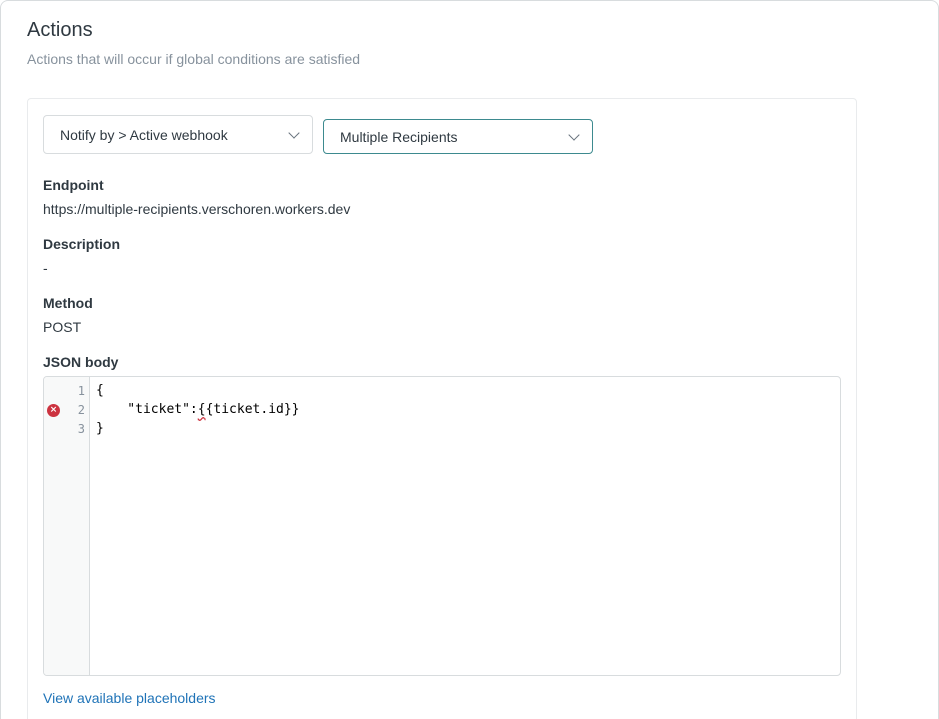 The height and width of the screenshot is (719, 939). I want to click on code-line: "ticket":{{ticket.id}}, so click(198, 409).